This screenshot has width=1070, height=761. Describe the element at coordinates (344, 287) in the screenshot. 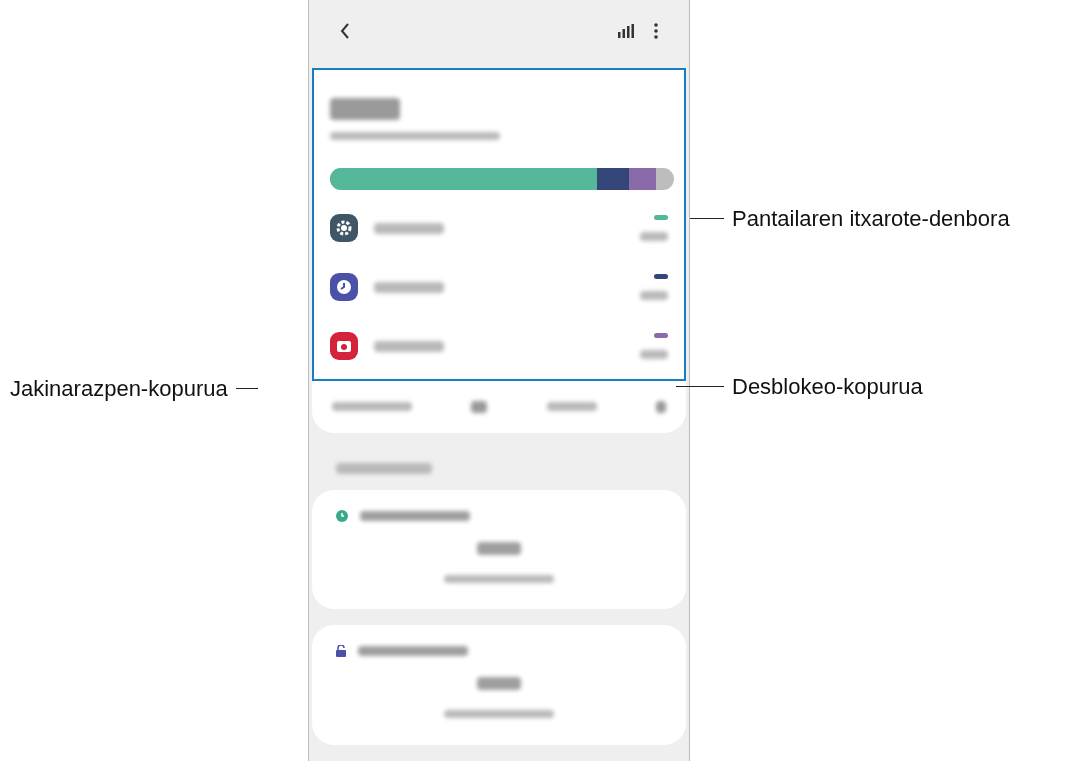

I see `clock-app-icon` at that location.